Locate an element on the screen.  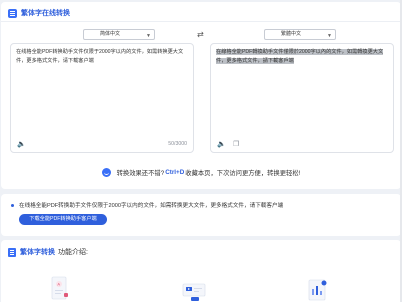
download-client-button: 下载全能PDF转换助手客户端 is located at coordinates (63, 219).